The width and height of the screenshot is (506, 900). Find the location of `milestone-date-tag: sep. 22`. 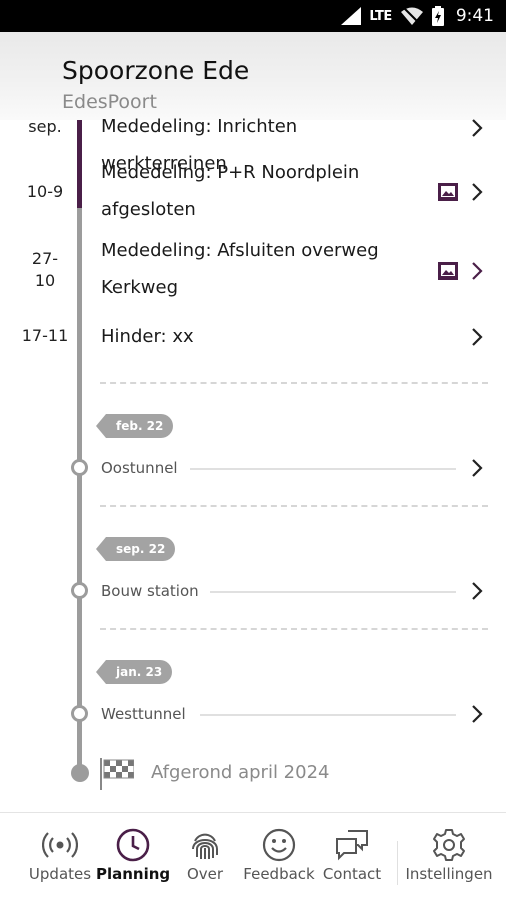

milestone-date-tag: sep. 22 is located at coordinates (135, 549).